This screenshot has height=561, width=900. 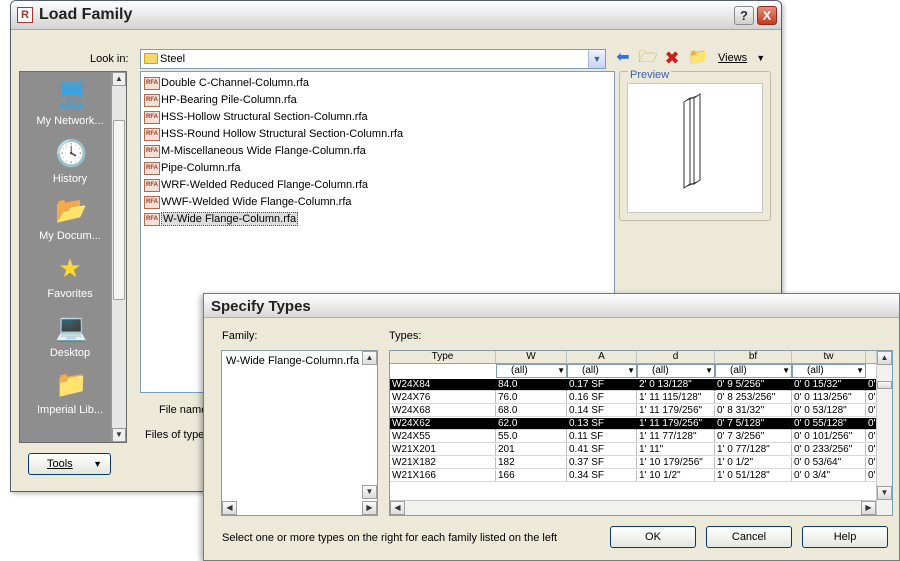 I want to click on place-history: 🕓 History, so click(x=70, y=161).